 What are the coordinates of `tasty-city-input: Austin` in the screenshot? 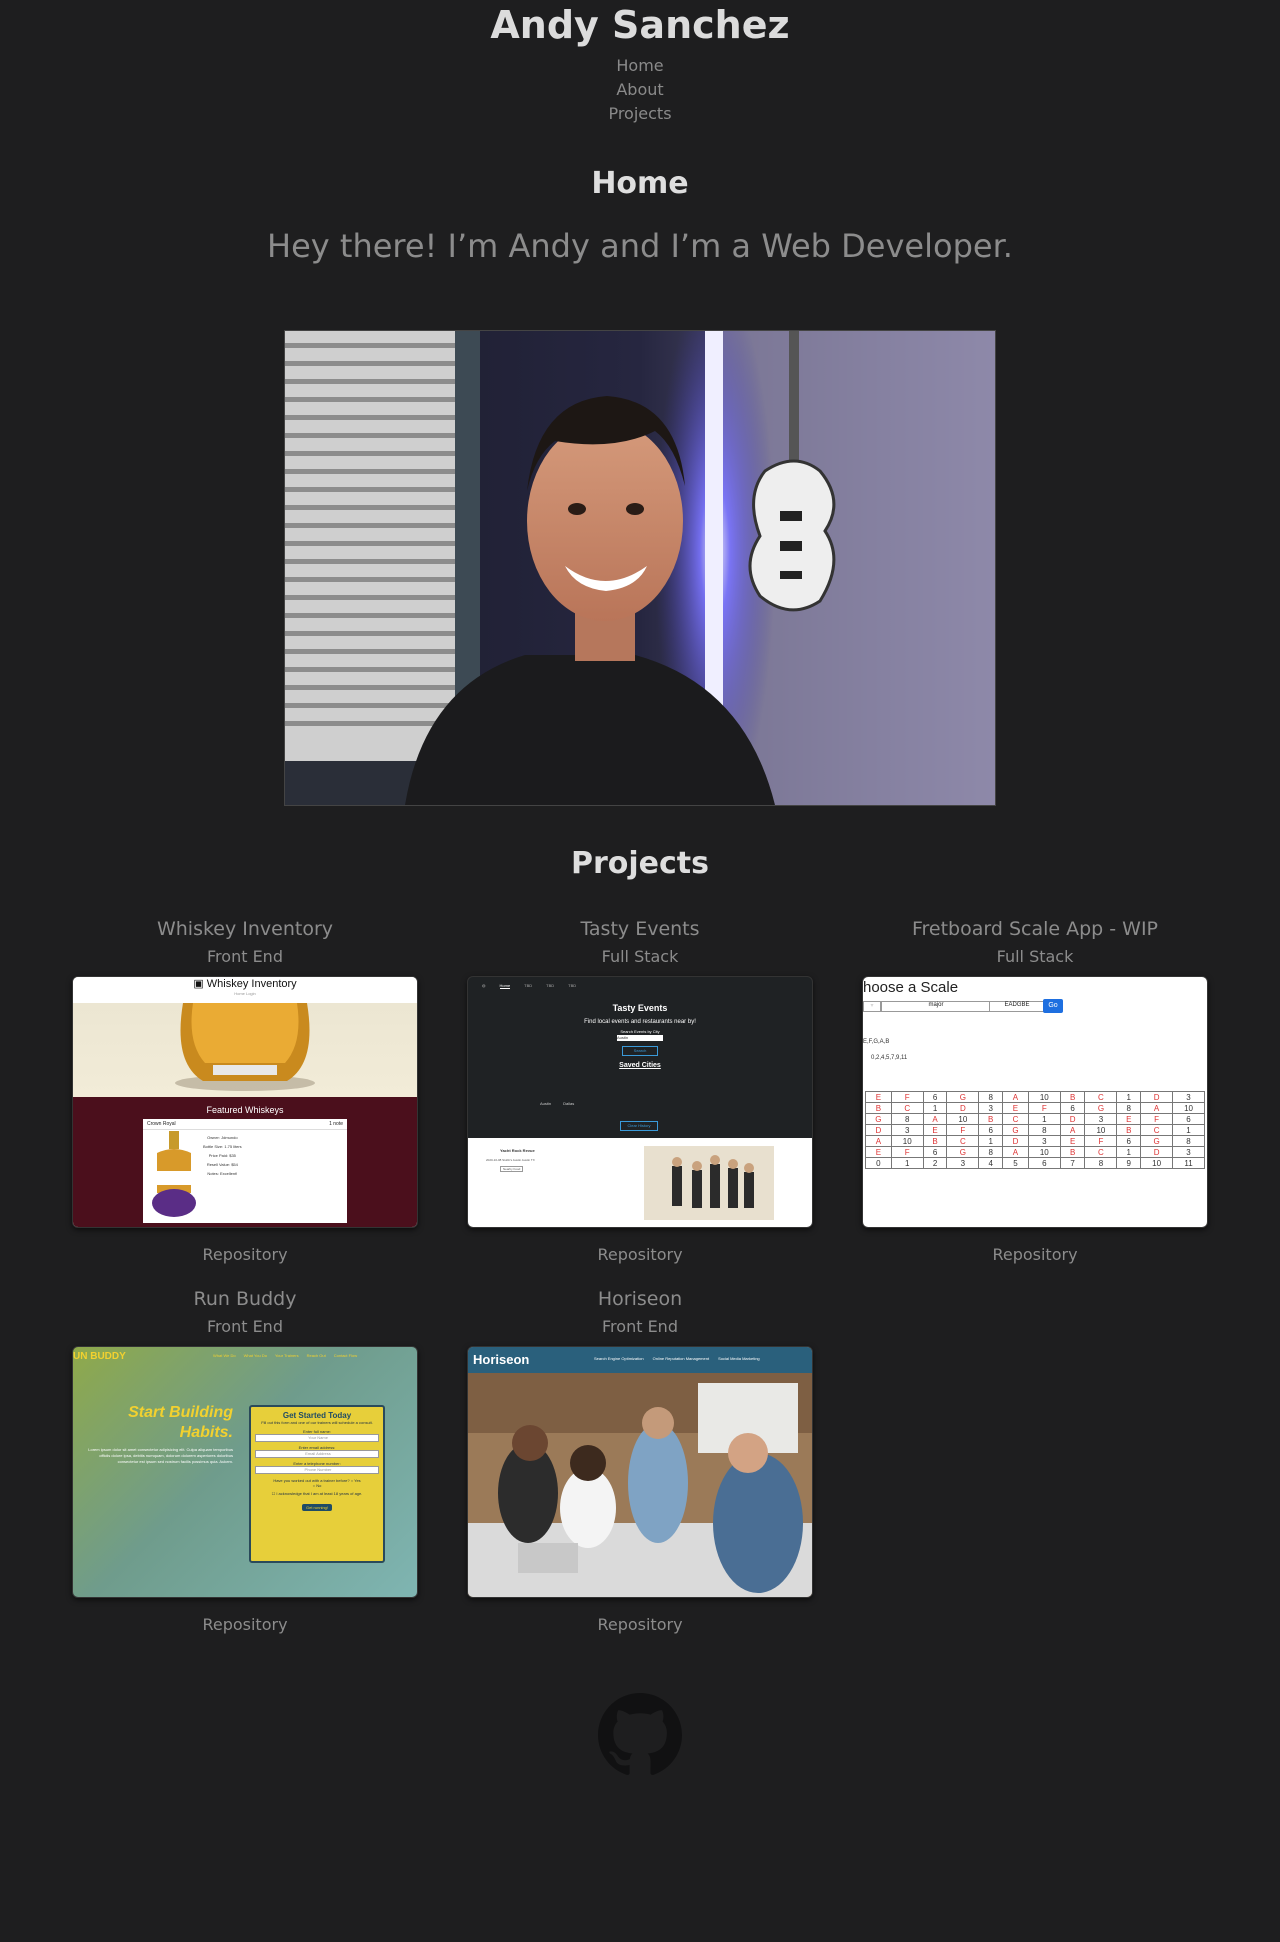 It's located at (640, 1038).